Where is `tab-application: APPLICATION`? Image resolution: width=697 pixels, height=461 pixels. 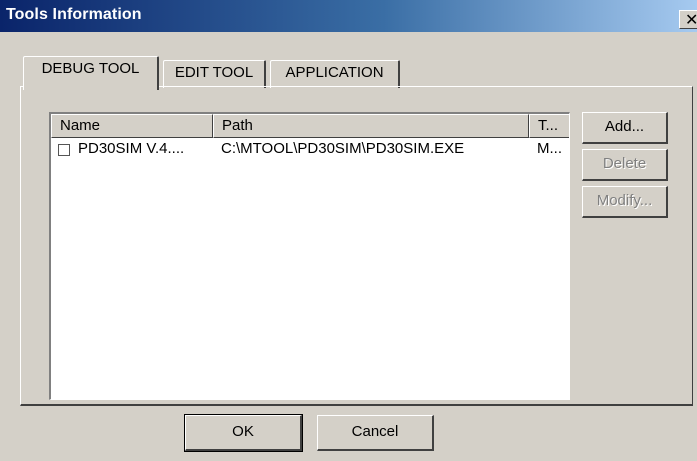
tab-application: APPLICATION is located at coordinates (335, 74).